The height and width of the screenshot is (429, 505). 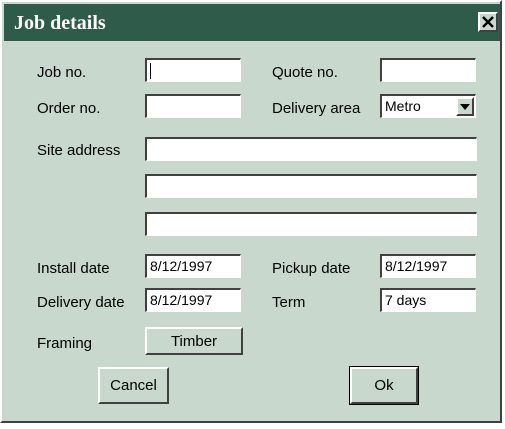 I want to click on term-field: 7 days, so click(x=428, y=300).